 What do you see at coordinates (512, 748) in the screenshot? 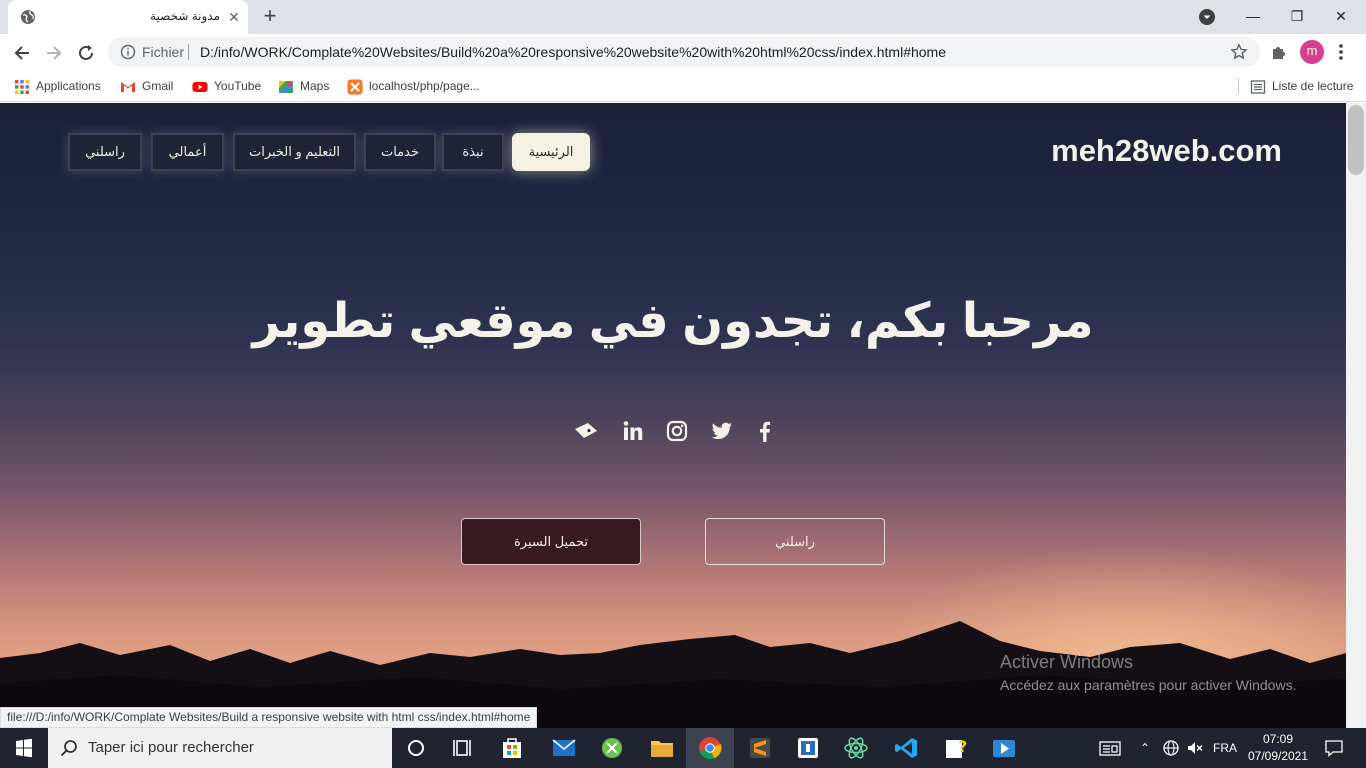
I see `store-icon` at bounding box center [512, 748].